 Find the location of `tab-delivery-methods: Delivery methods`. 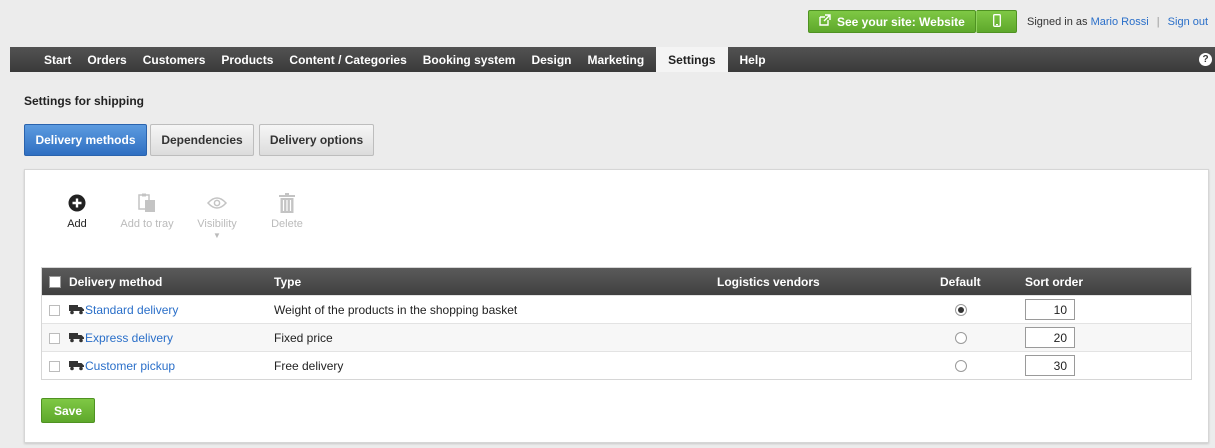

tab-delivery-methods: Delivery methods is located at coordinates (85, 140).